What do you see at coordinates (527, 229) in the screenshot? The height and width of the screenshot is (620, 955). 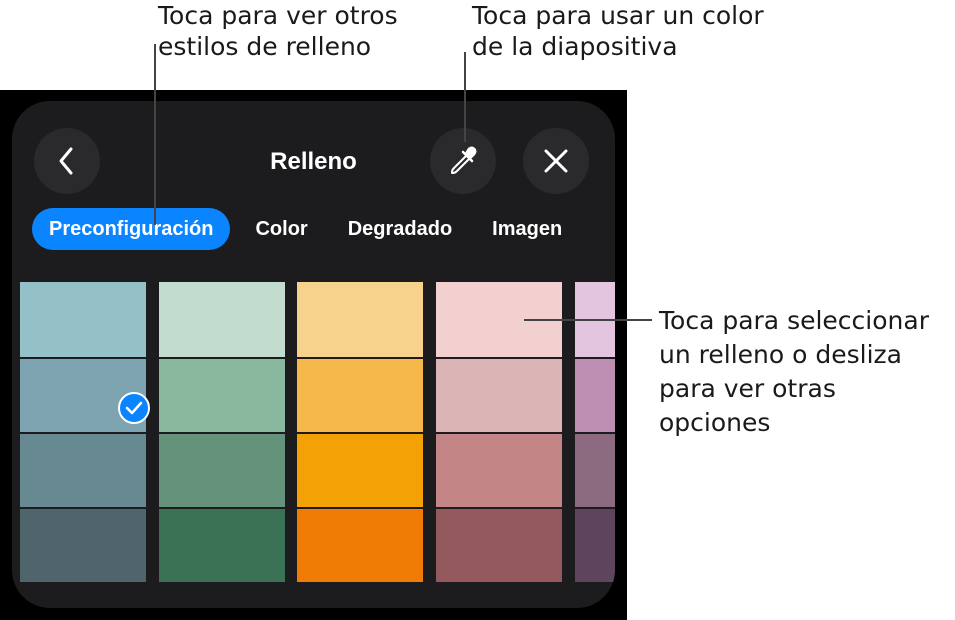 I see `tab-image: Imagen` at bounding box center [527, 229].